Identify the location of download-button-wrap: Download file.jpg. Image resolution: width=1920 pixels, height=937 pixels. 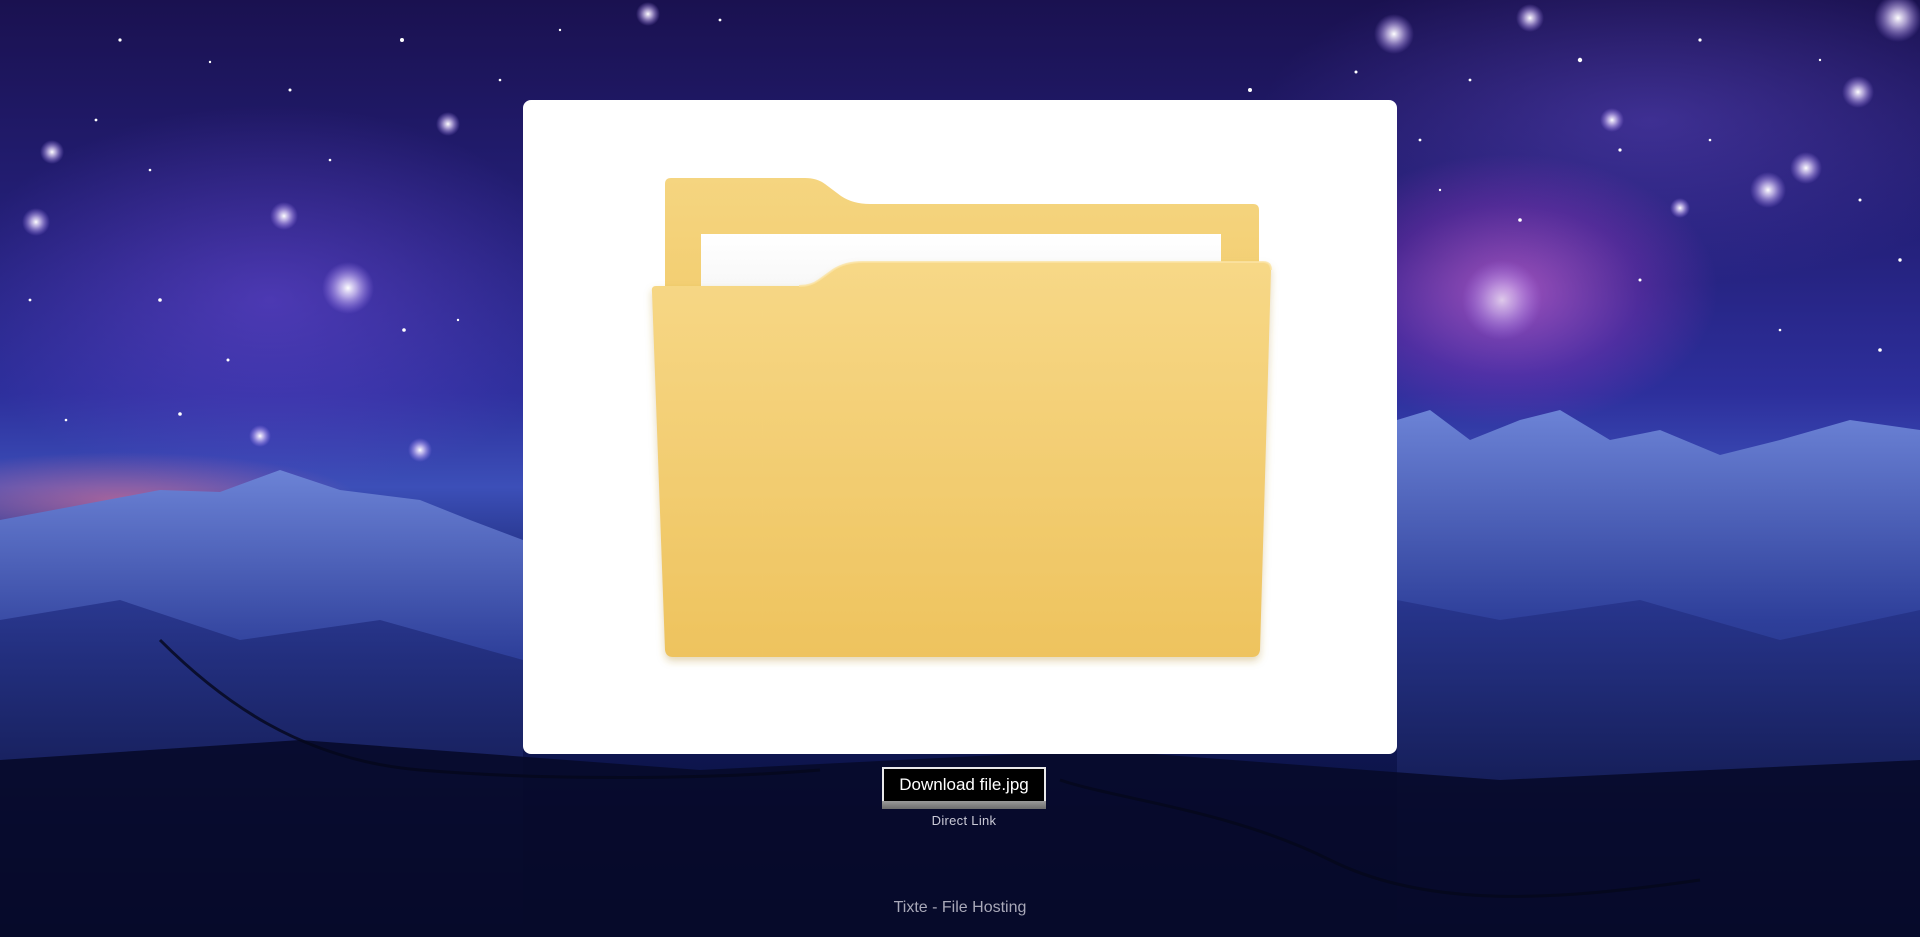
(964, 788).